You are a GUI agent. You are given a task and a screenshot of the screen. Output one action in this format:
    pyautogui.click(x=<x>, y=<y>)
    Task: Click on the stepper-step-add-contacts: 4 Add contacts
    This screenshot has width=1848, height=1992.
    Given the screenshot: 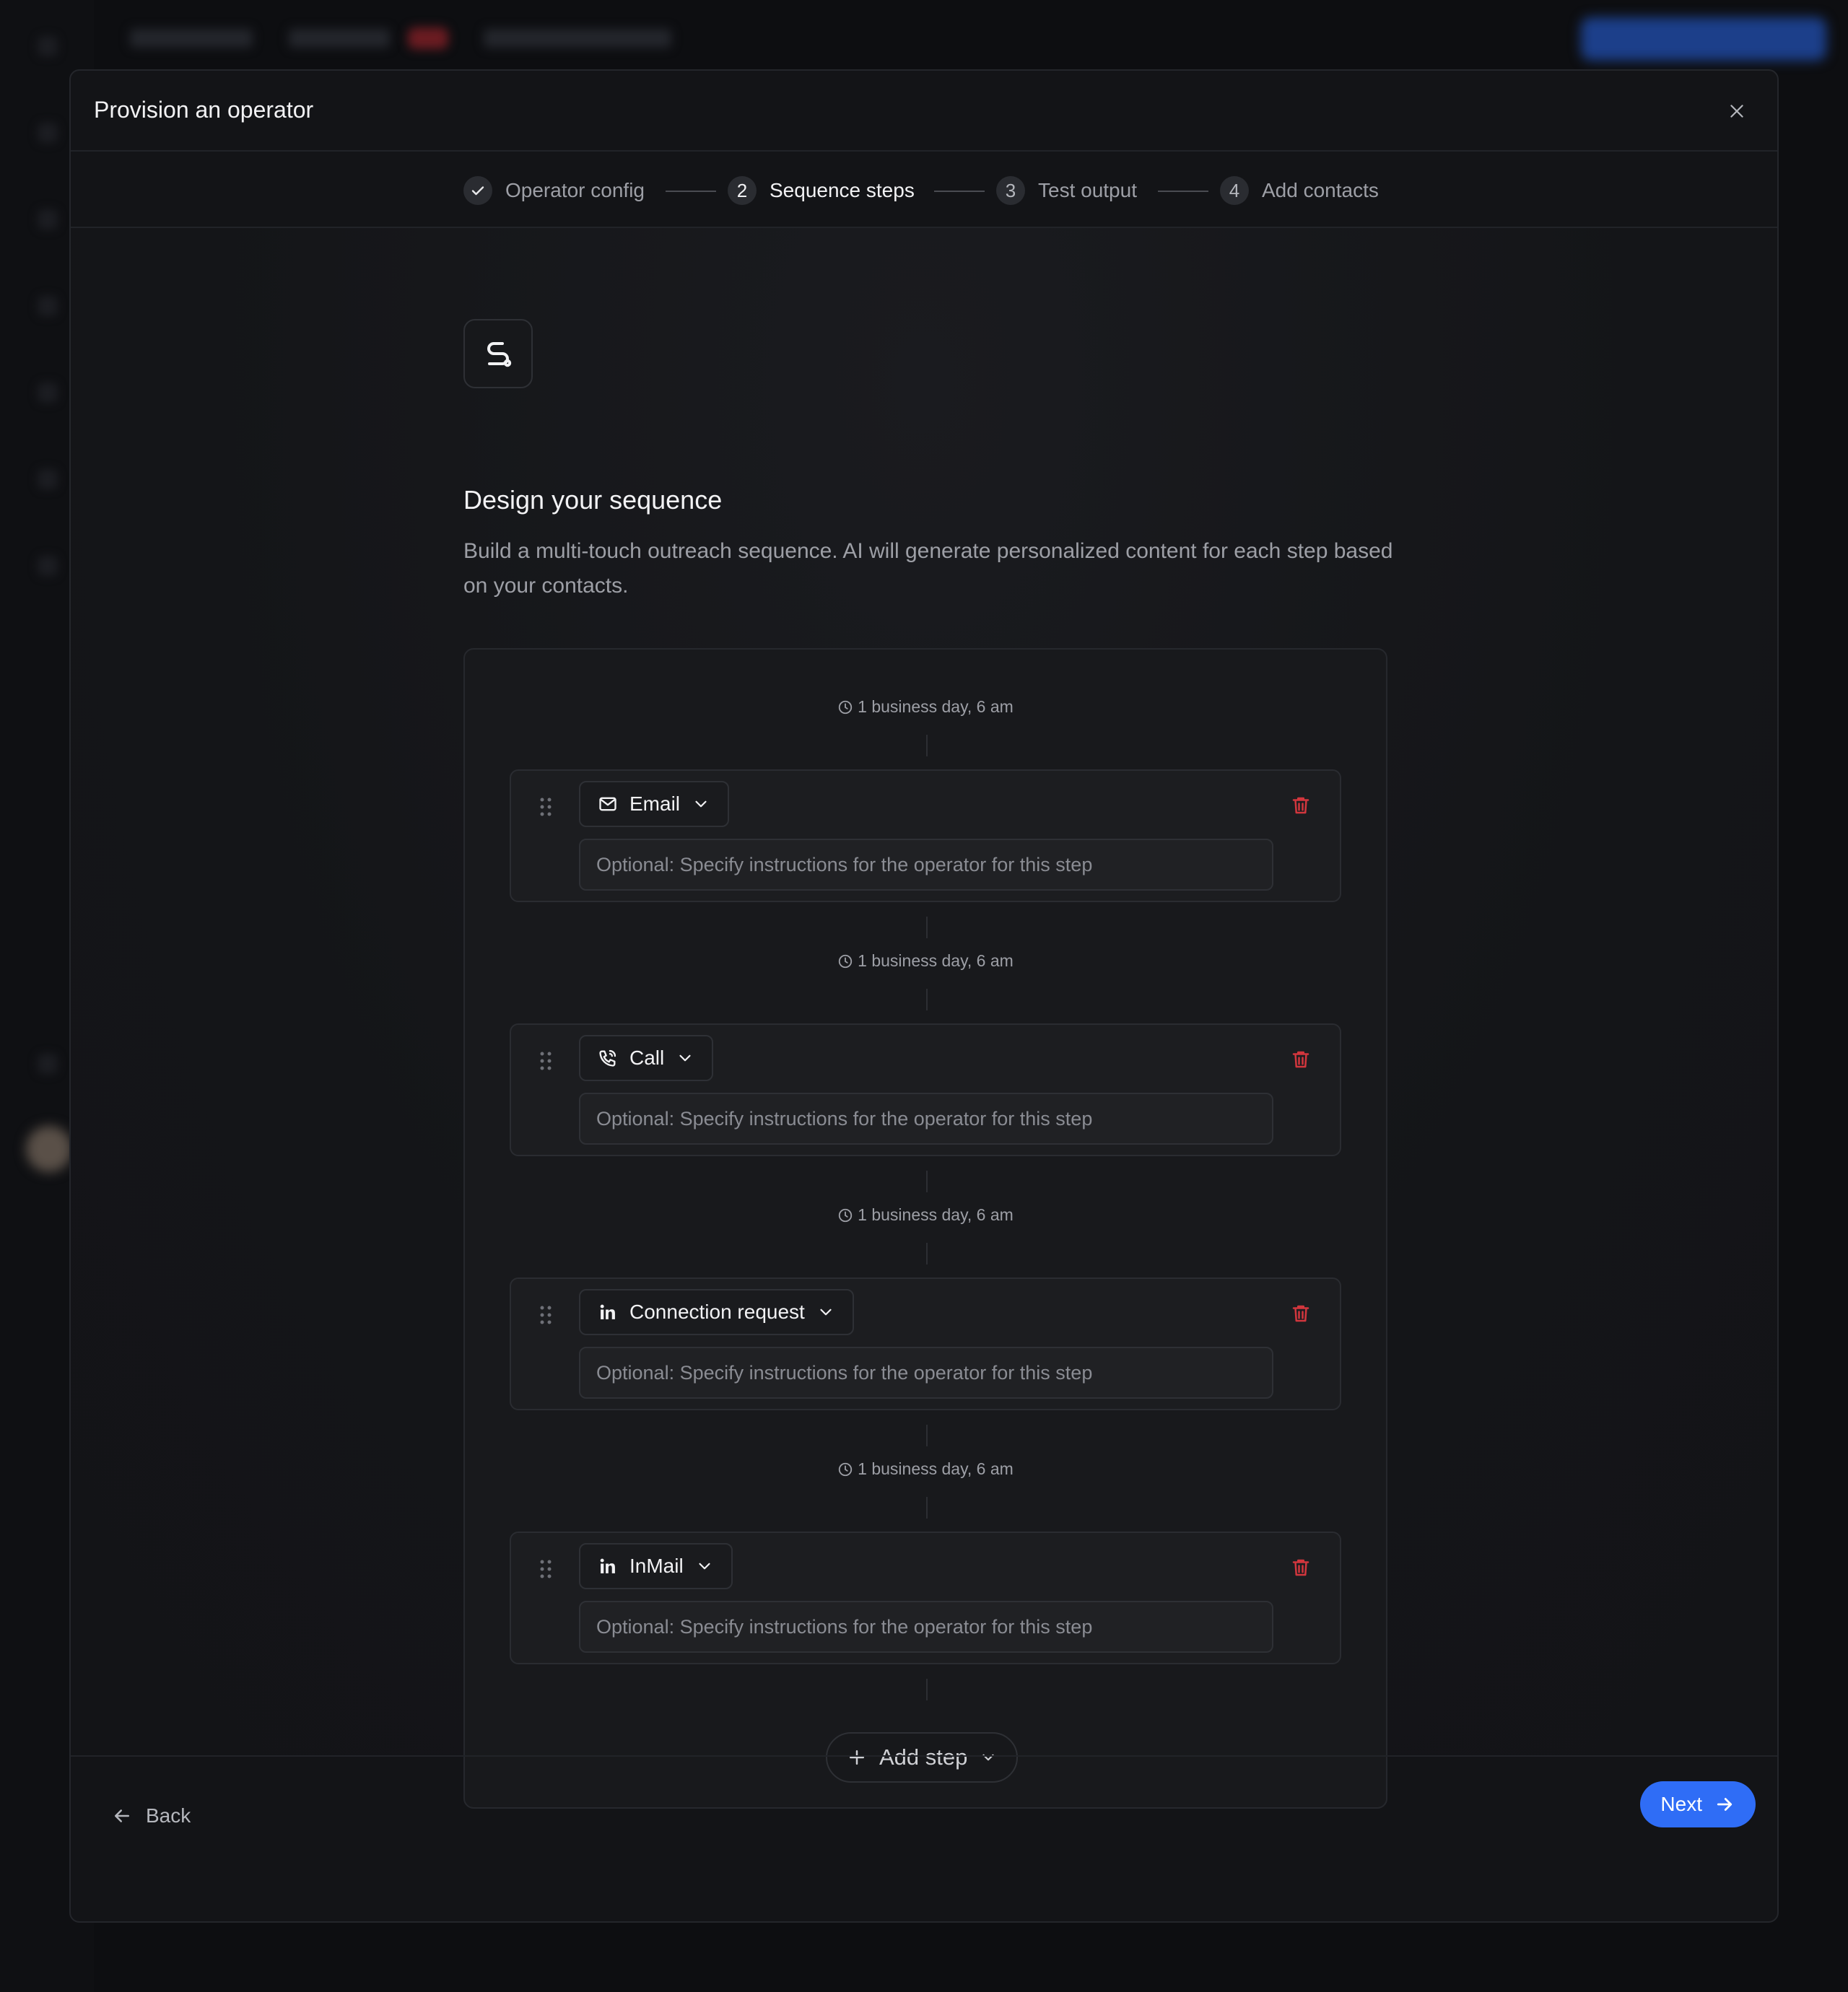 What is the action you would take?
    pyautogui.click(x=1299, y=190)
    